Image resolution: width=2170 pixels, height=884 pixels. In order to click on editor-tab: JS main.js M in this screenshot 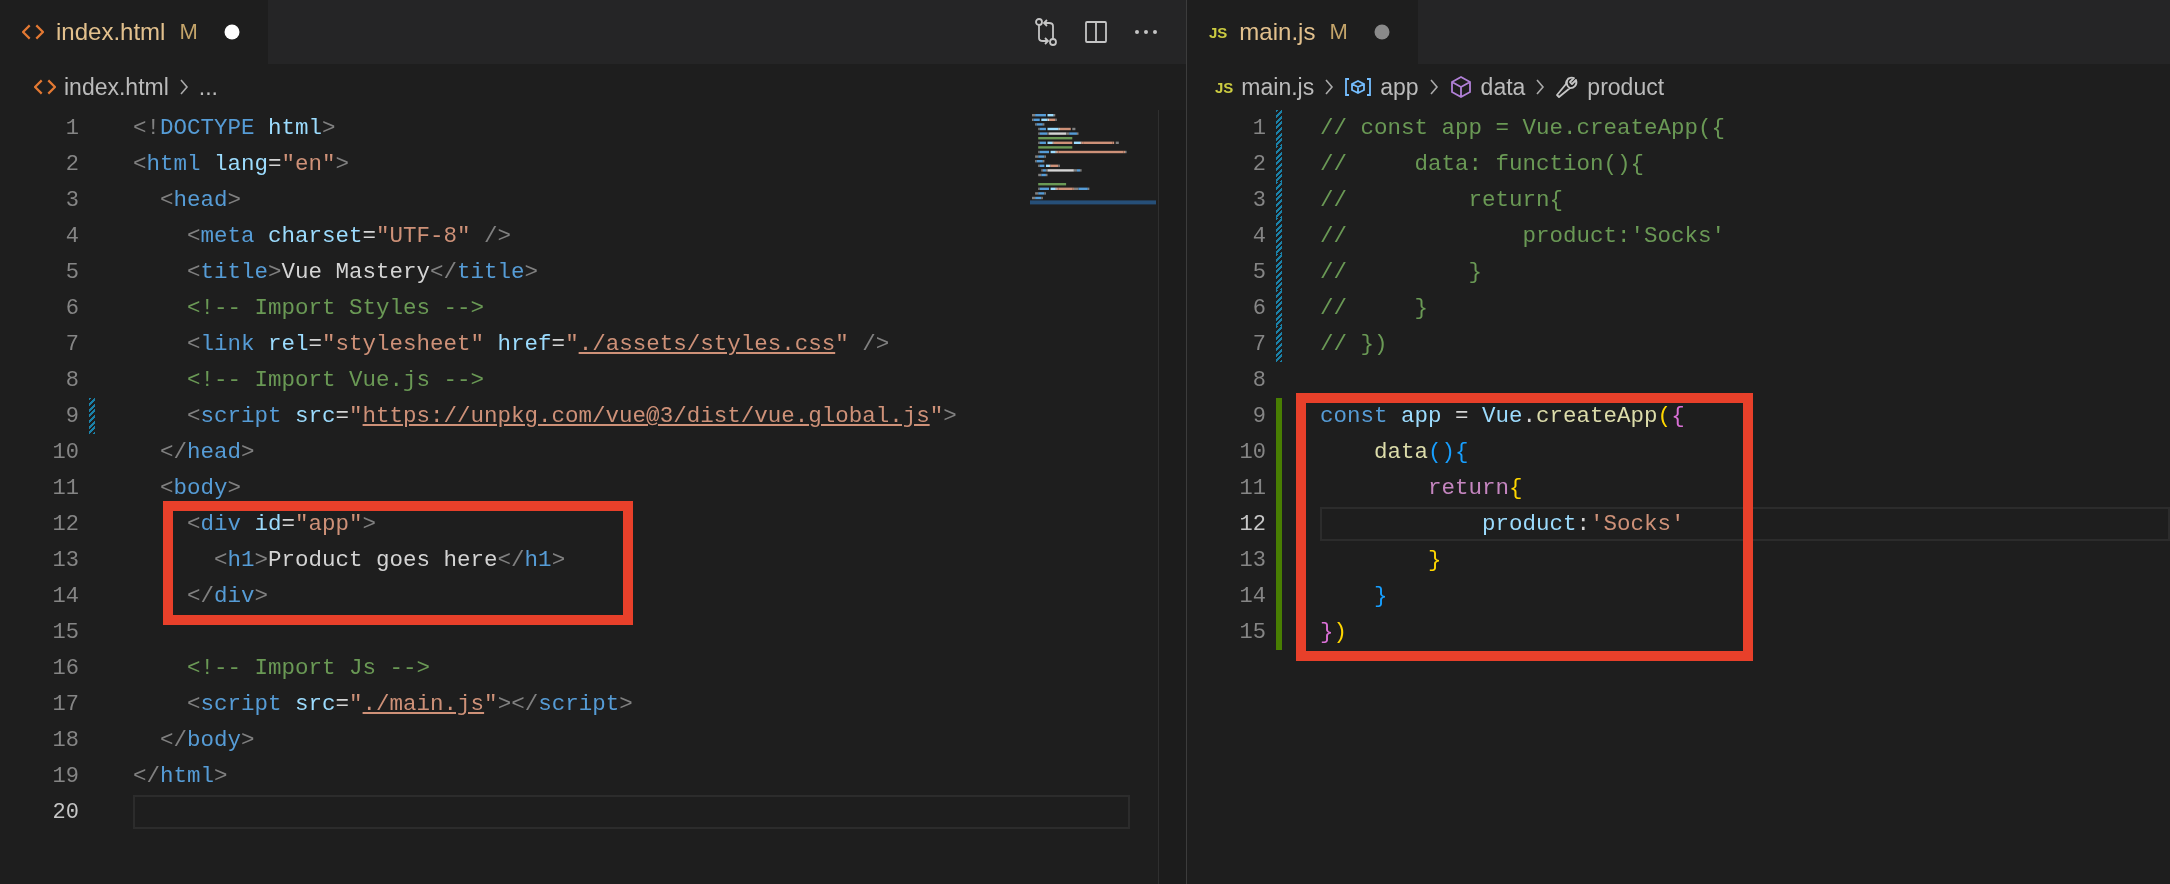, I will do `click(1302, 32)`.